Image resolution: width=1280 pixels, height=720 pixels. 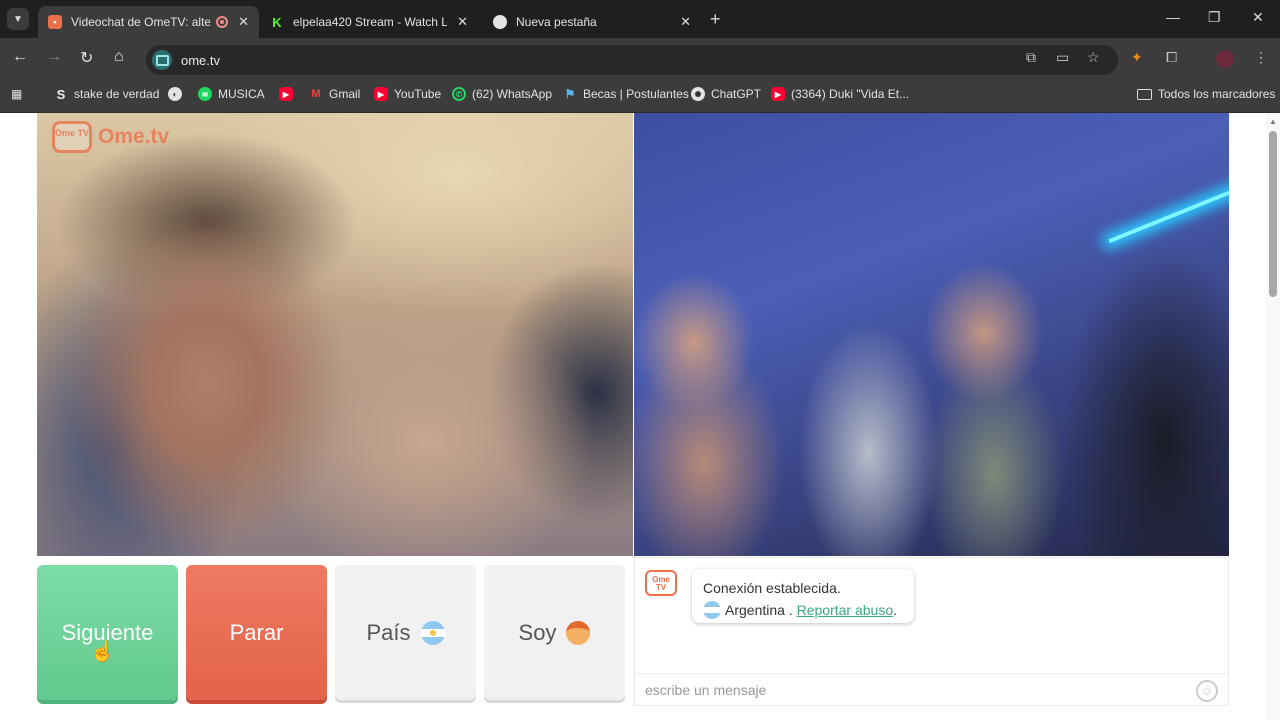 I want to click on spotify-icon: ≋, so click(x=205, y=94).